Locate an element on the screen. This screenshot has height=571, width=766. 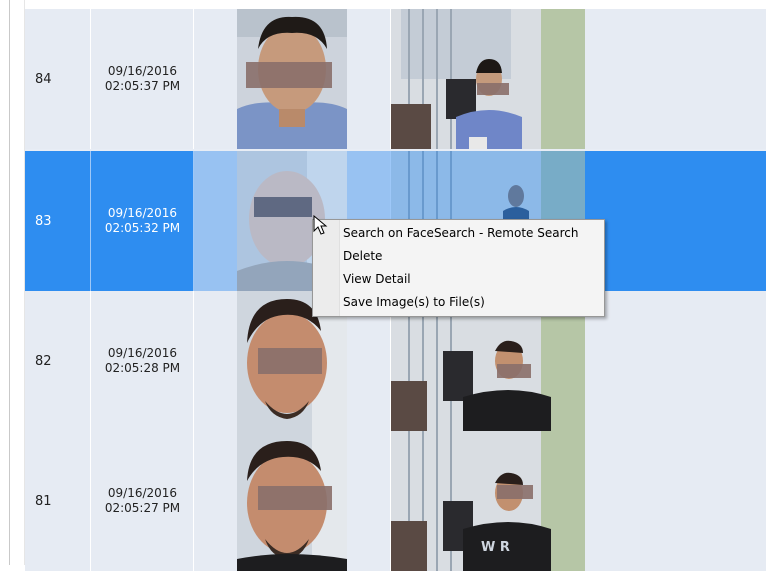
mouse-cursor-icon is located at coordinates (320, 225).